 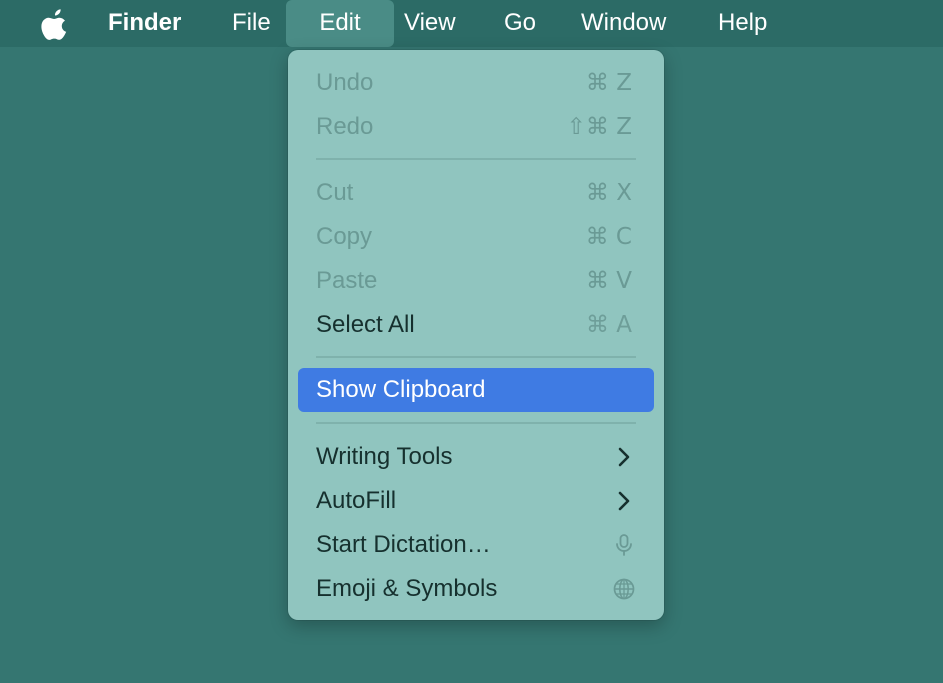 I want to click on menubar-item-go: Go, so click(x=520, y=23).